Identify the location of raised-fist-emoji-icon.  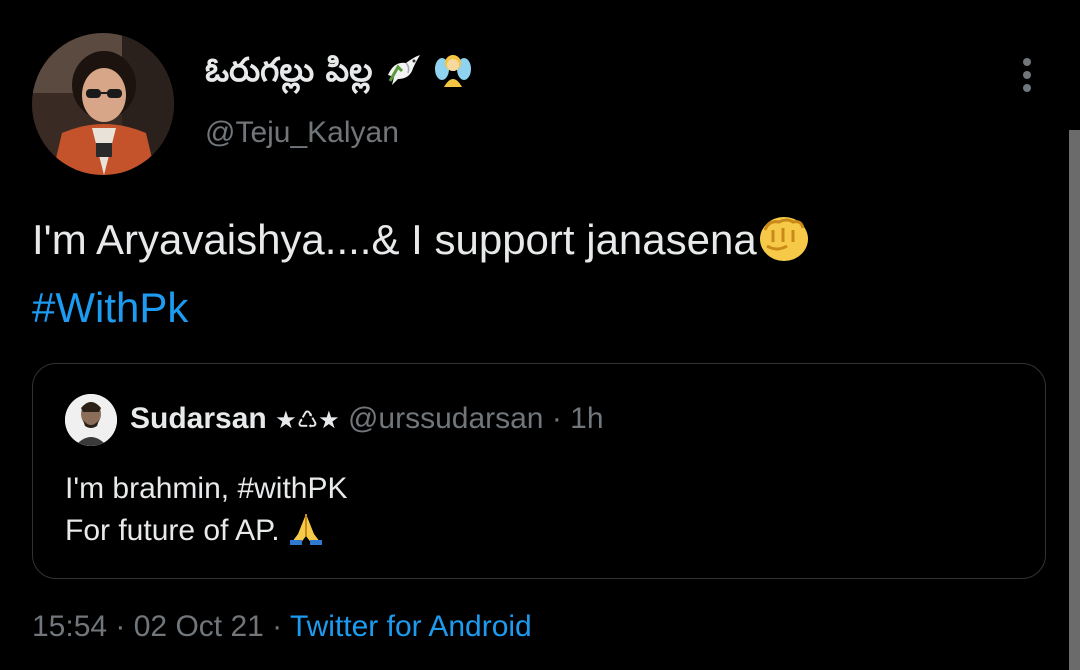
(784, 245).